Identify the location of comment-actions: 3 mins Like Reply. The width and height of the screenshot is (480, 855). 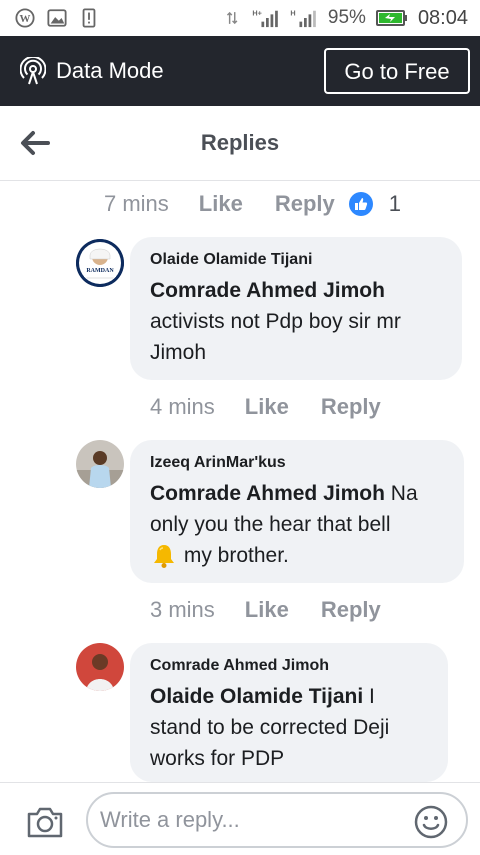
(265, 610).